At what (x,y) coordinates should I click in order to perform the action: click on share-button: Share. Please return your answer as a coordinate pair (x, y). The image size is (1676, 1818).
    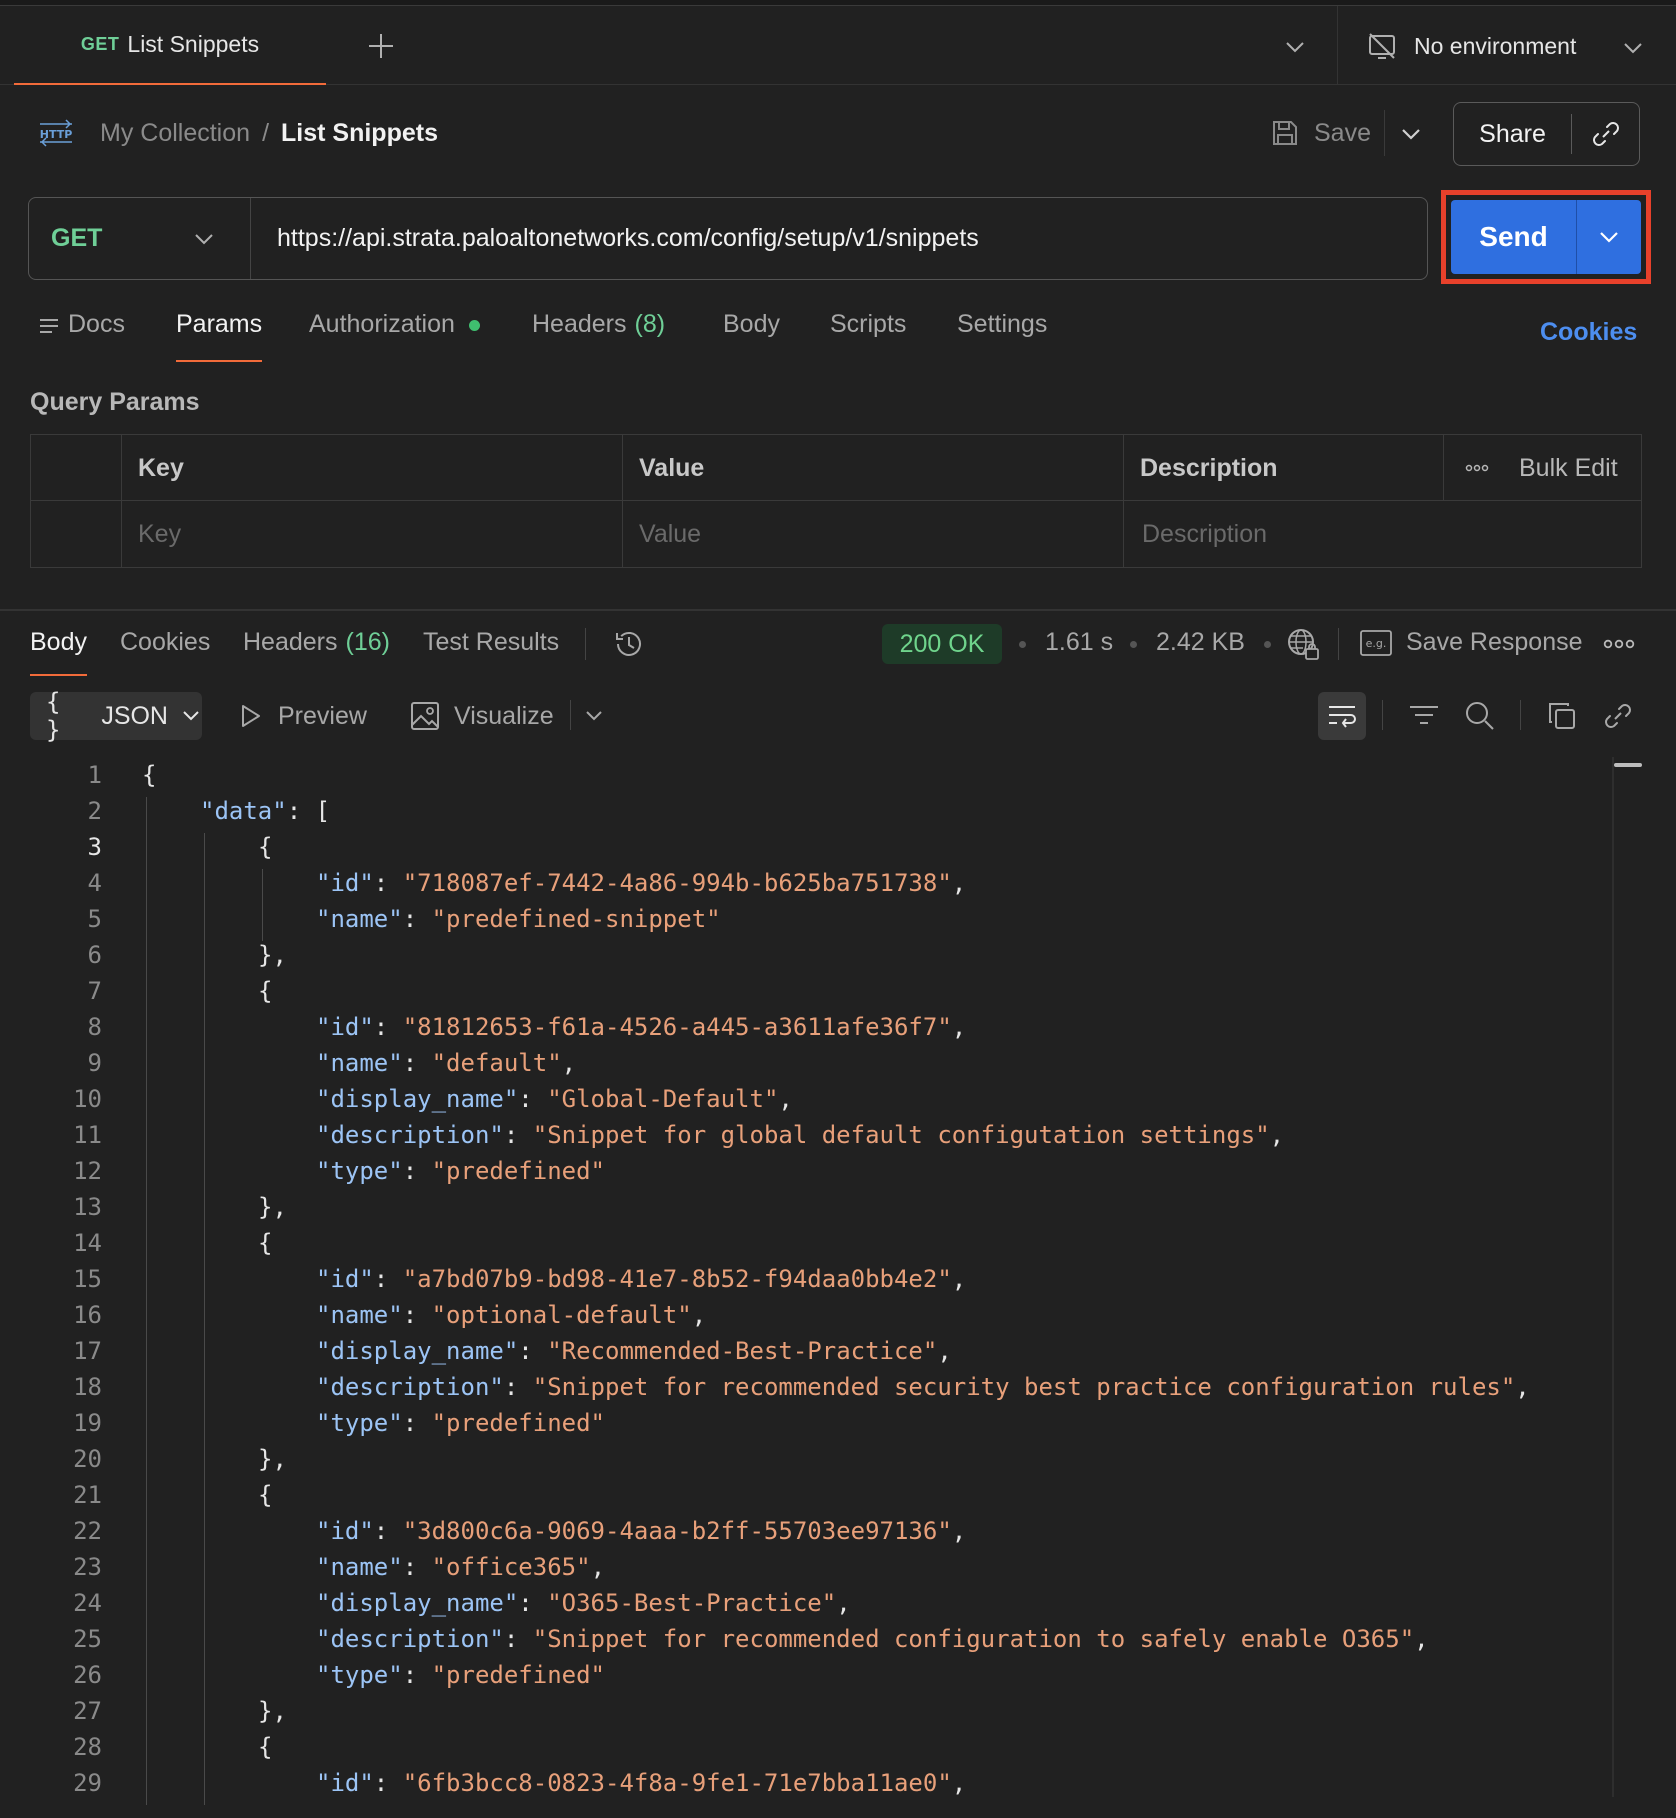
    Looking at the image, I should click on (1546, 134).